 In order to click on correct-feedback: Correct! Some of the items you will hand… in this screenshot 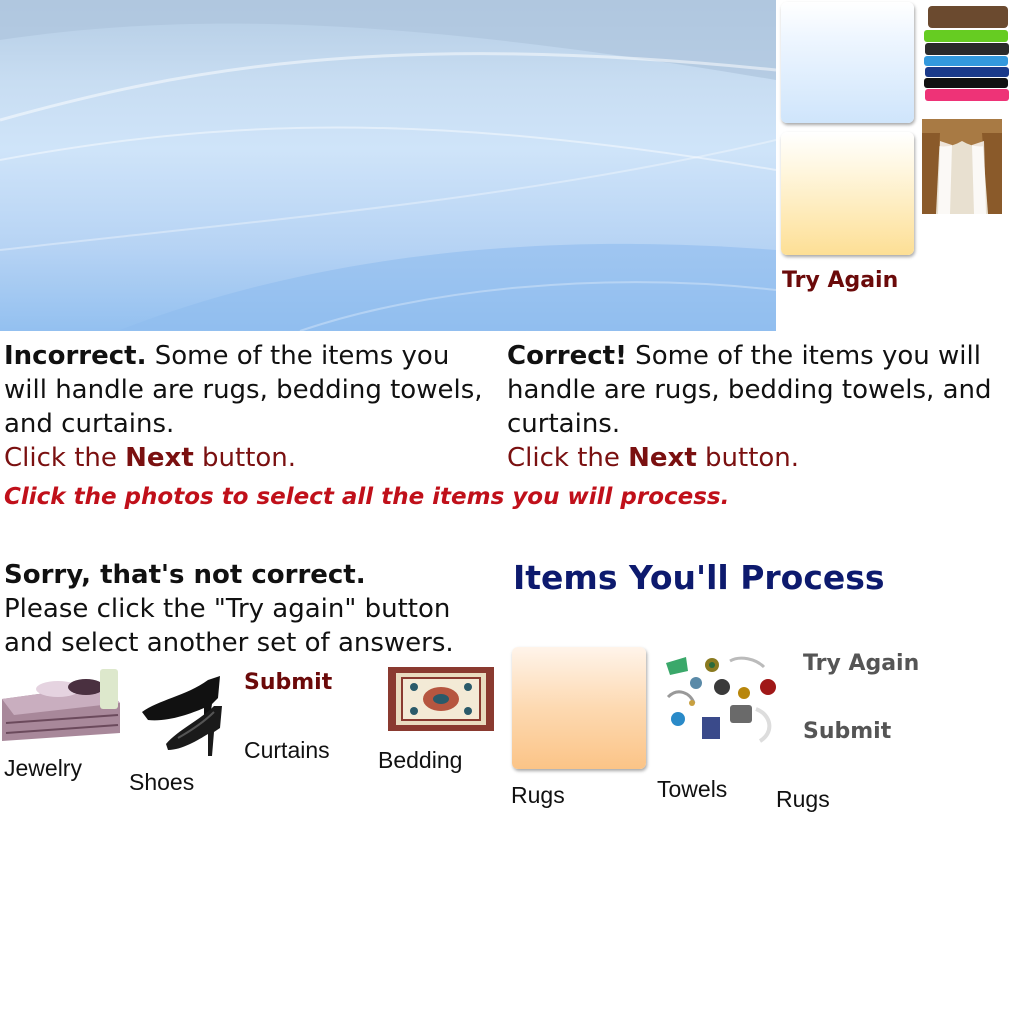, I will do `click(757, 407)`.